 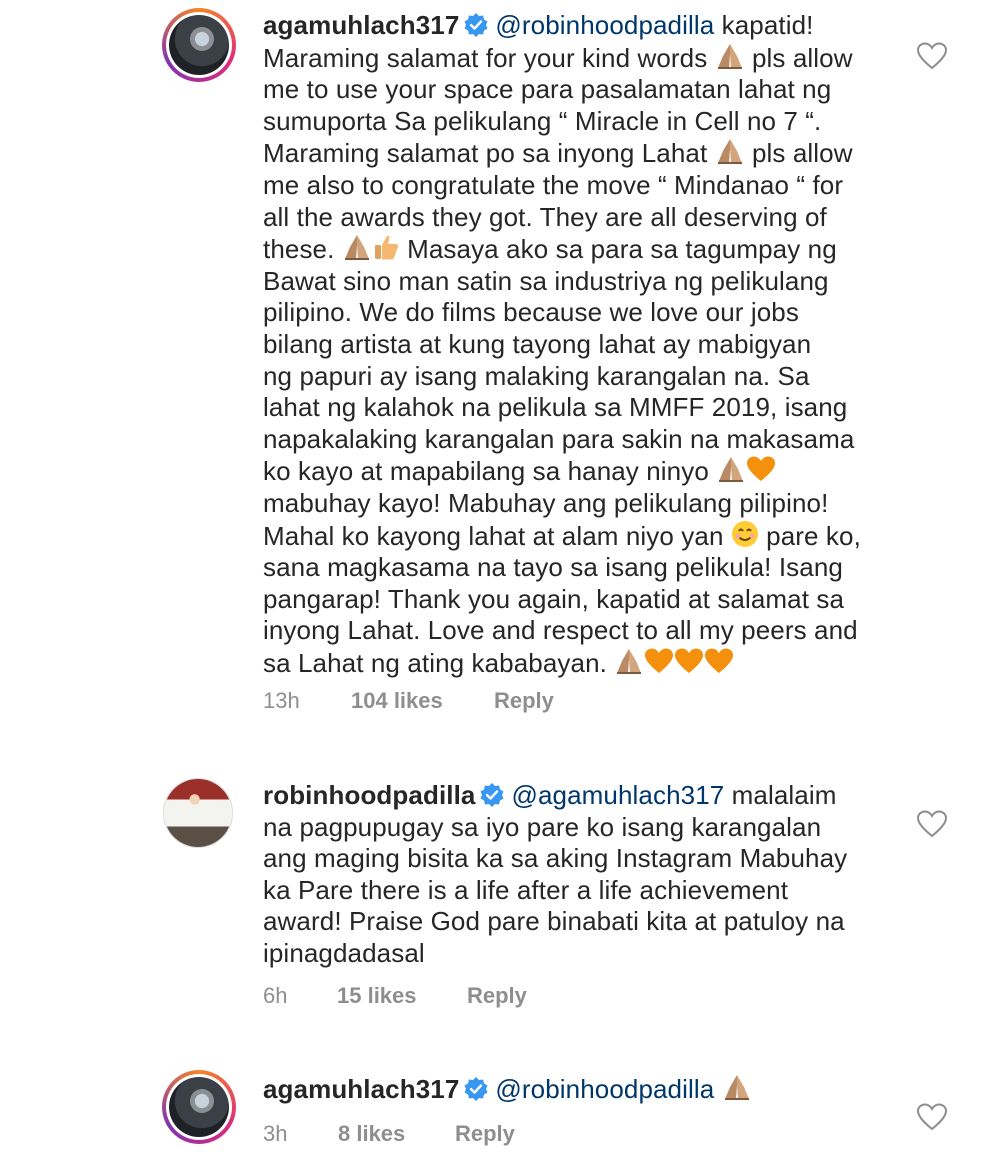 I want to click on mention-link: @agamuhlach317, so click(x=617, y=795).